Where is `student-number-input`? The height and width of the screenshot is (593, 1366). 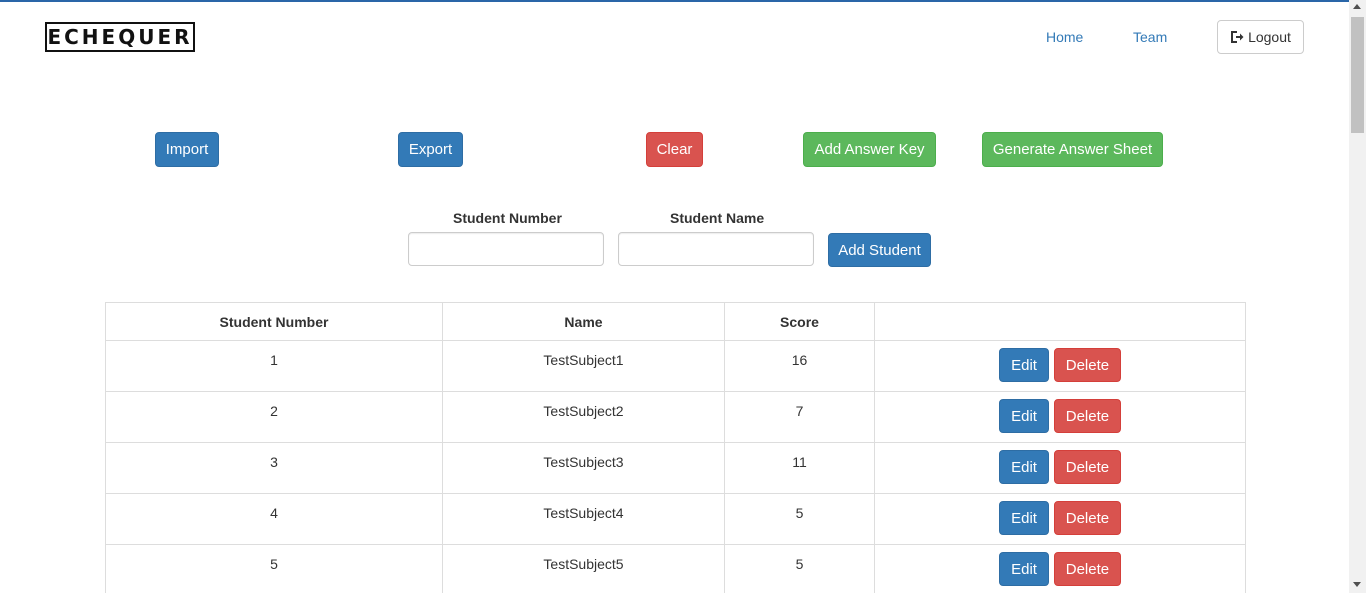 student-number-input is located at coordinates (506, 249).